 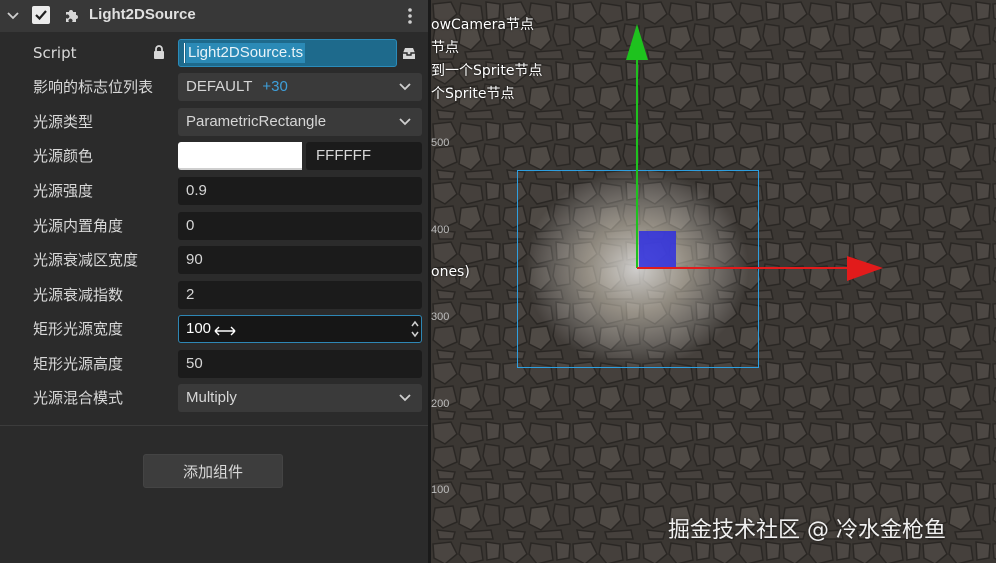 I want to click on rect-height-value: 50, so click(x=194, y=363).